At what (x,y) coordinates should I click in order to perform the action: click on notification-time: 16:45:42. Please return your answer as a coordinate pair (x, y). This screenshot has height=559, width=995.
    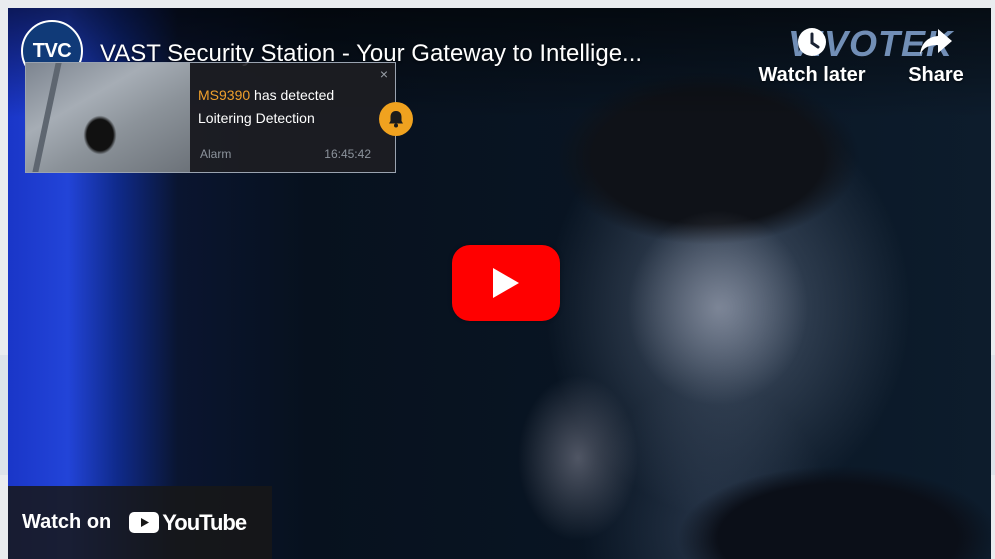
    Looking at the image, I should click on (347, 154).